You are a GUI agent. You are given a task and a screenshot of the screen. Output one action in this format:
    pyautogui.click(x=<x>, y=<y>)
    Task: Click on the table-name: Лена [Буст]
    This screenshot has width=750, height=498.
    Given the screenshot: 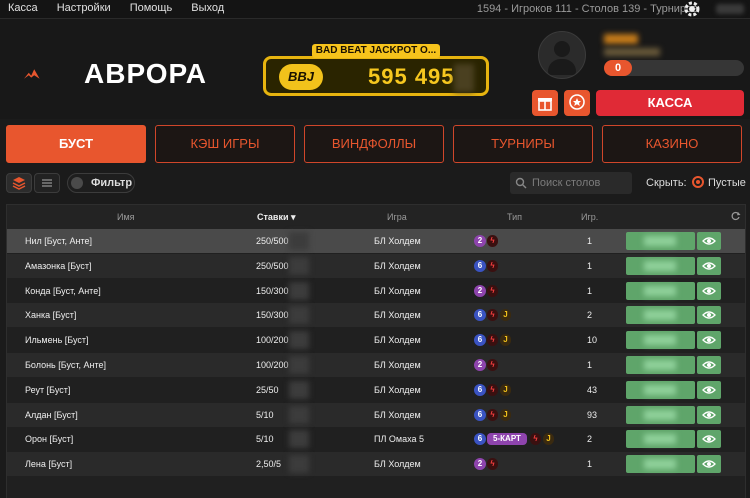 What is the action you would take?
    pyautogui.click(x=49, y=464)
    